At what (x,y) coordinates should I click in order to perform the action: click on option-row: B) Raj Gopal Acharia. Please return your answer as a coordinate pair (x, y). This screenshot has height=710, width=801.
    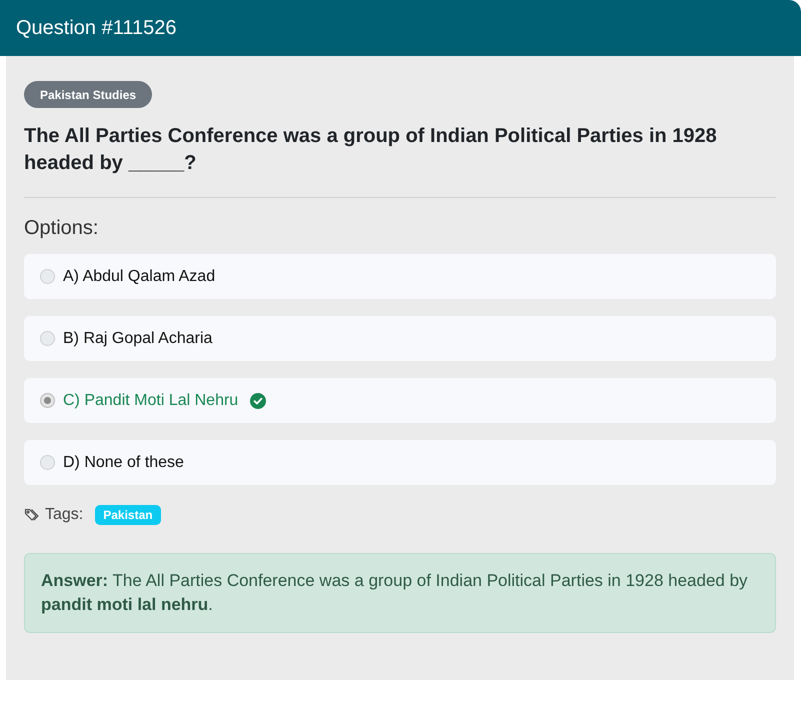
    Looking at the image, I should click on (400, 338).